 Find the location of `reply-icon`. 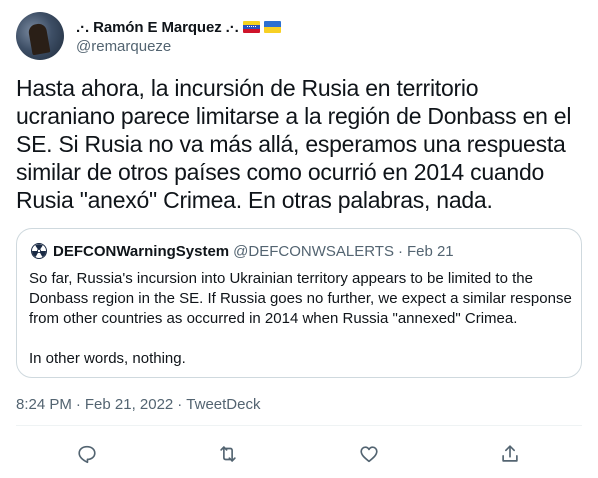

reply-icon is located at coordinates (87, 454).